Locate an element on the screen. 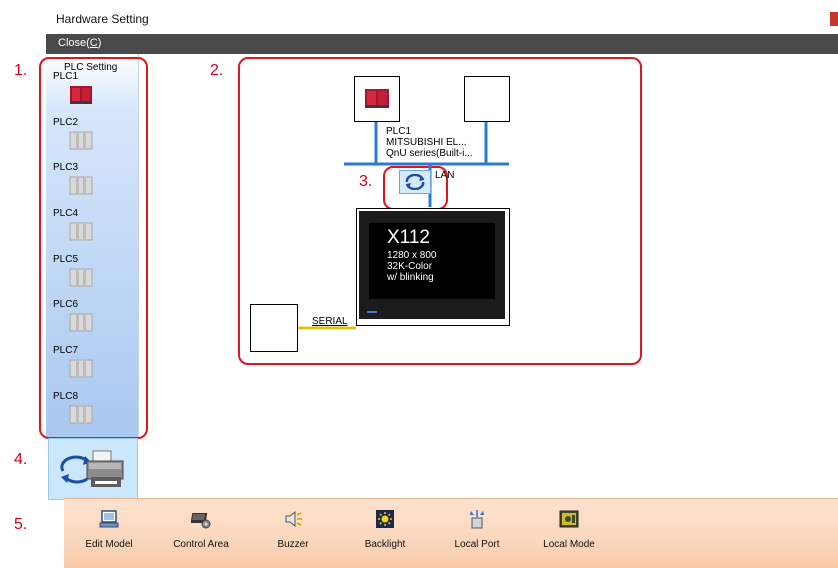 This screenshot has height=568, width=838. hmi-color: 32K-Color is located at coordinates (410, 266).